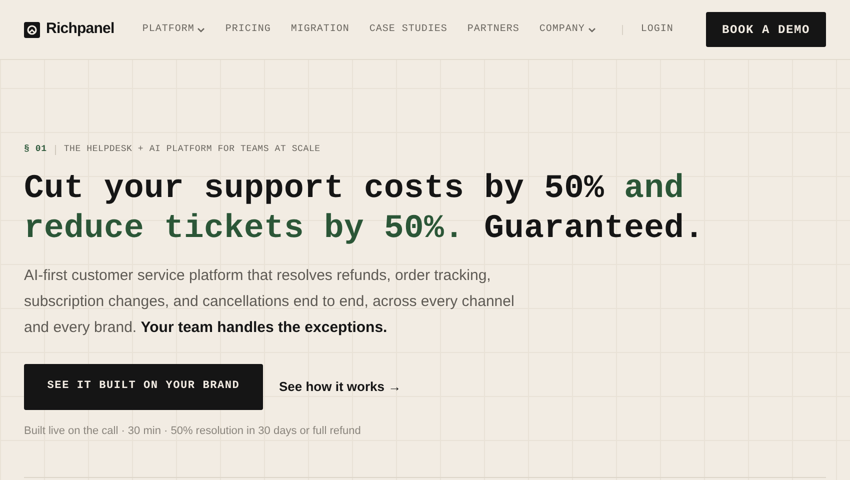 This screenshot has width=850, height=480. Describe the element at coordinates (32, 30) in the screenshot. I see `logo-icon` at that location.